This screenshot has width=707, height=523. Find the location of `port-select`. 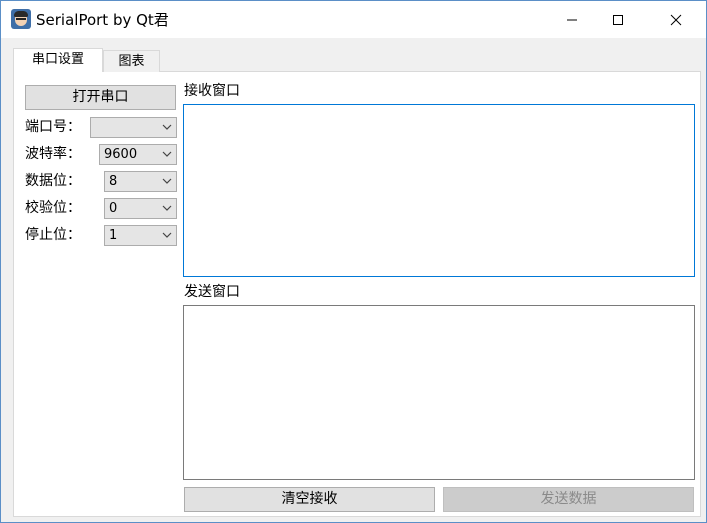

port-select is located at coordinates (133, 127).